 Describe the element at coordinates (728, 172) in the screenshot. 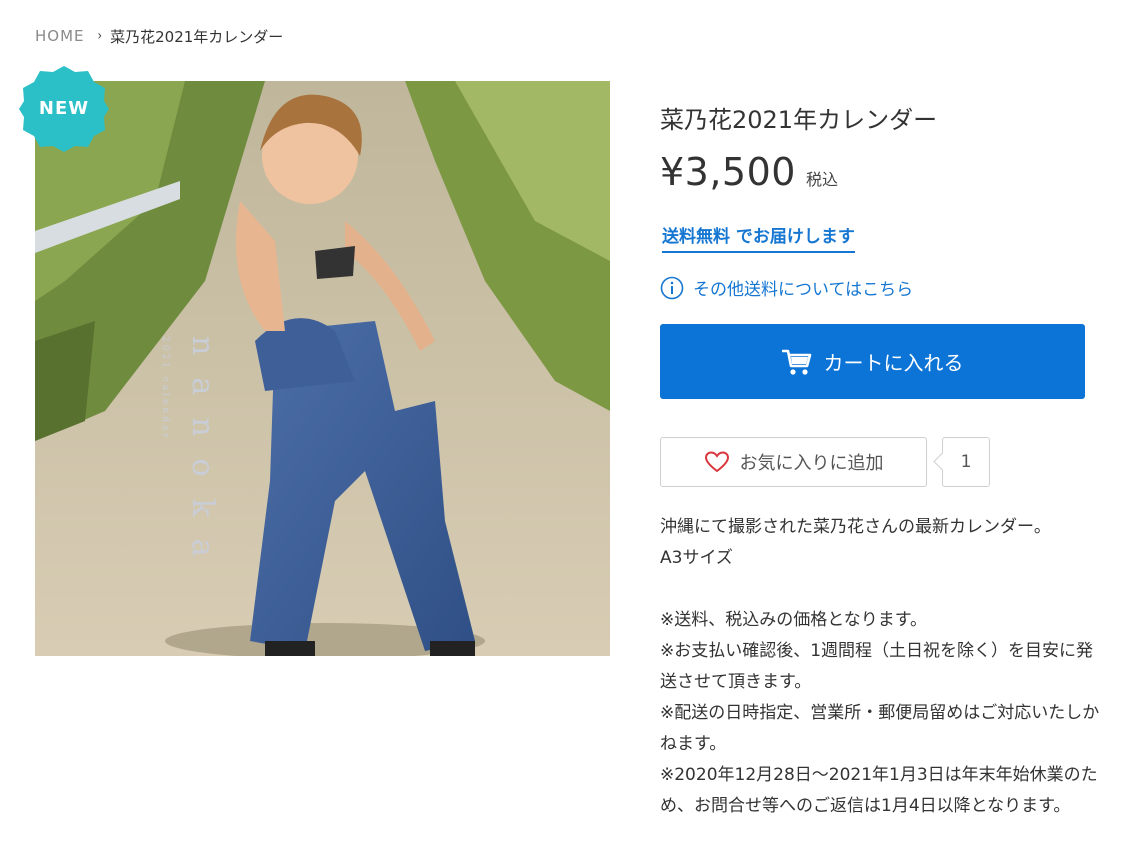

I see `price: ¥3,500` at that location.